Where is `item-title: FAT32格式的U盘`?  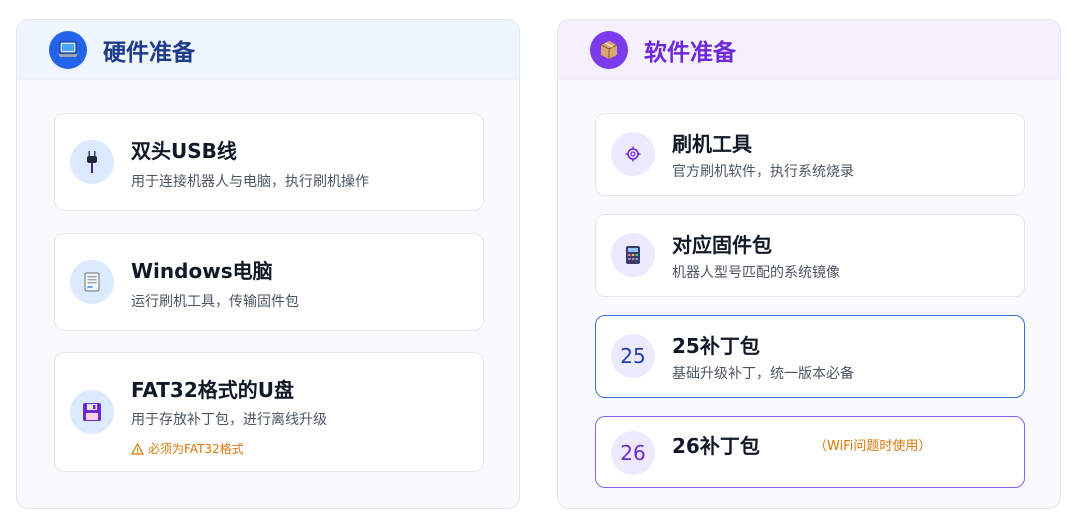
item-title: FAT32格式的U盘 is located at coordinates (213, 390).